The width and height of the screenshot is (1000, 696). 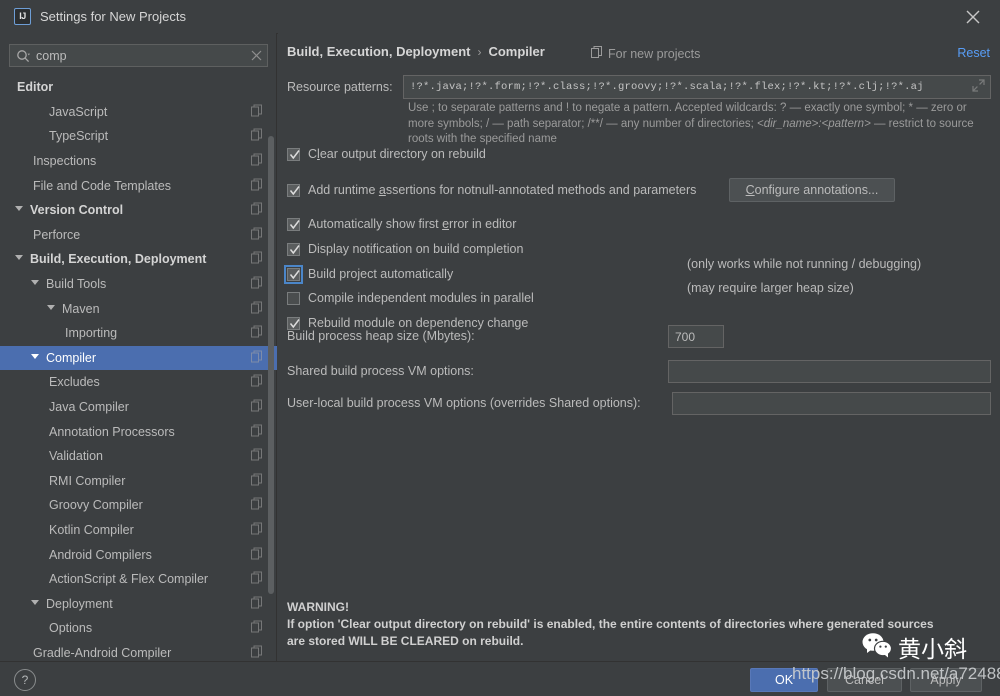 I want to click on checkbox-add-runtime-assertions-for-notnull-annotated-methods-and-parameters, so click(x=293, y=190).